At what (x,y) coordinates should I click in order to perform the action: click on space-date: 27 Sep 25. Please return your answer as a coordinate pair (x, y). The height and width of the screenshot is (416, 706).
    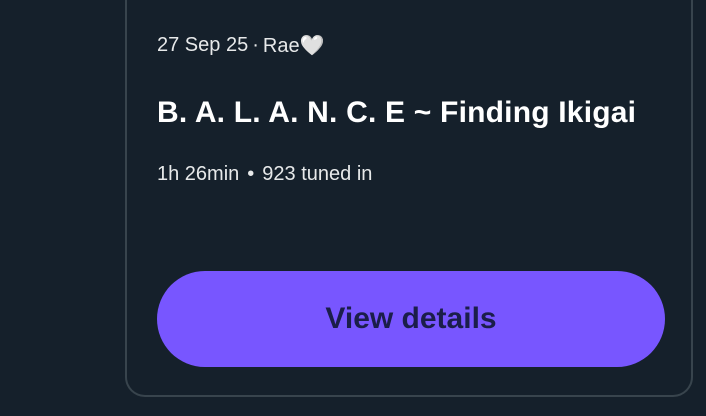
    Looking at the image, I should click on (203, 45).